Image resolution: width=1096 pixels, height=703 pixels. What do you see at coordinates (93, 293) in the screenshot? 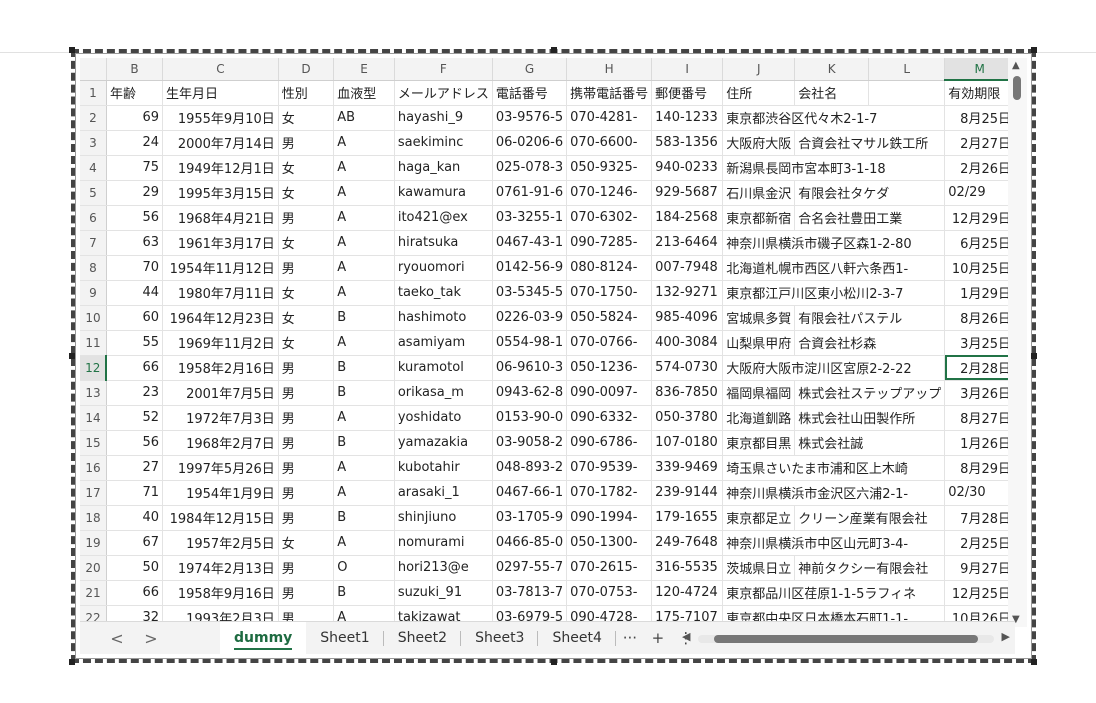
I see `row-header: 9` at bounding box center [93, 293].